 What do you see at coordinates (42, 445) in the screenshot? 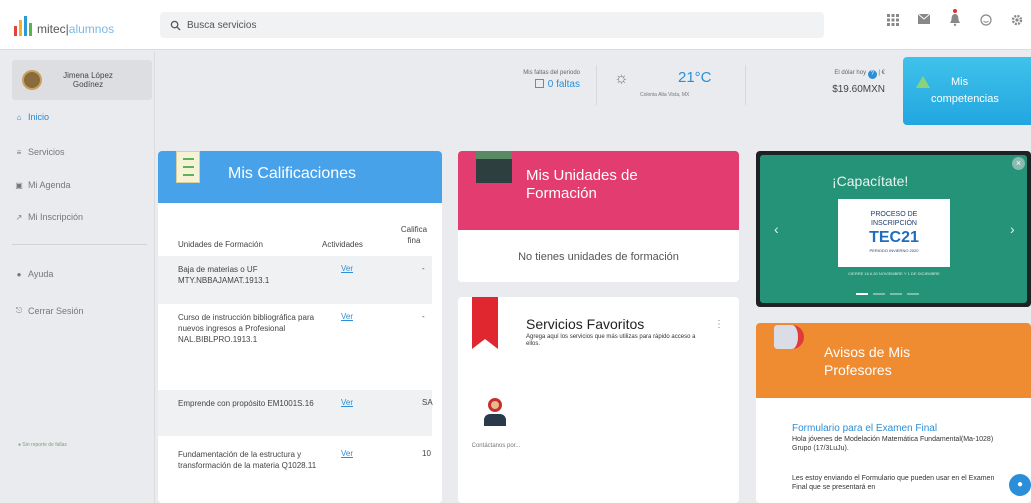
I see `system-status: ● Sin reporte de fallas` at bounding box center [42, 445].